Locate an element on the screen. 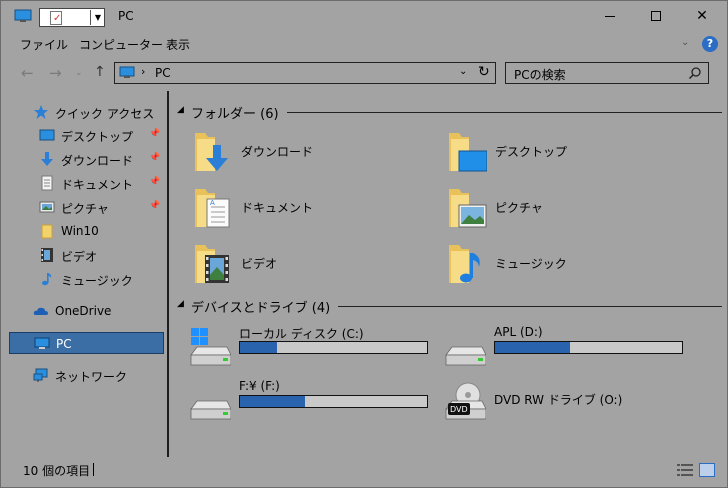 The image size is (728, 488). folder-label: ダウンロード is located at coordinates (277, 152).